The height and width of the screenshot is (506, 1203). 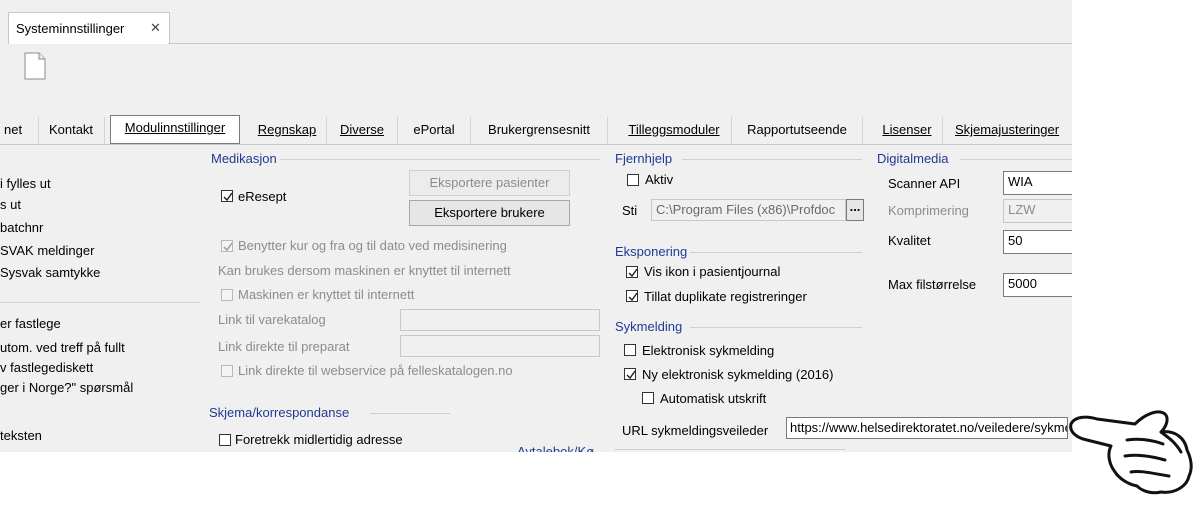 I want to click on left-label: SVAK meldinger, so click(x=47, y=250).